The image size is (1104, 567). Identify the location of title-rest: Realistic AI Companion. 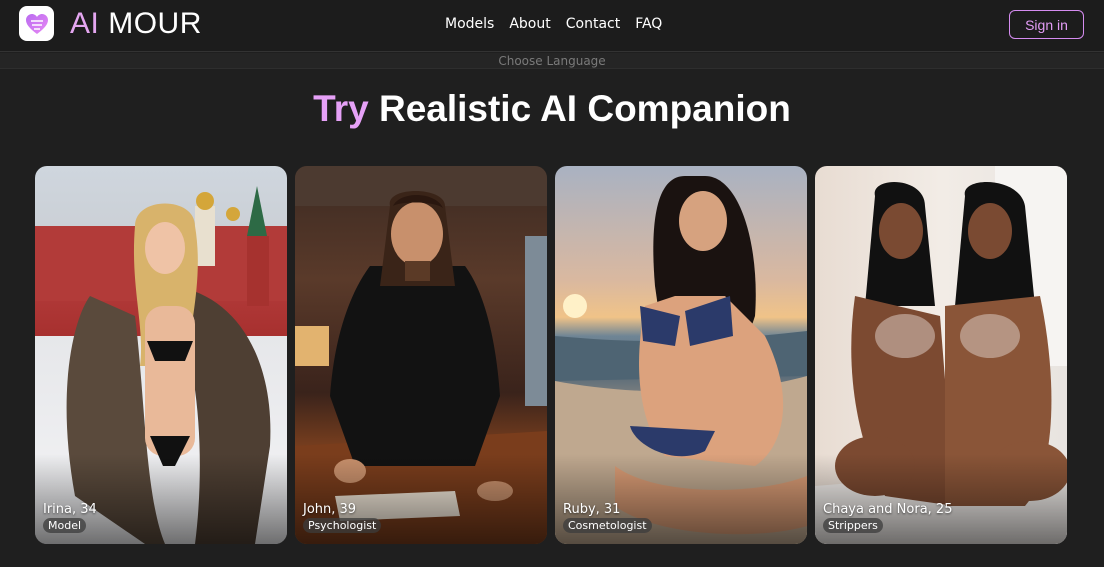
(584, 108).